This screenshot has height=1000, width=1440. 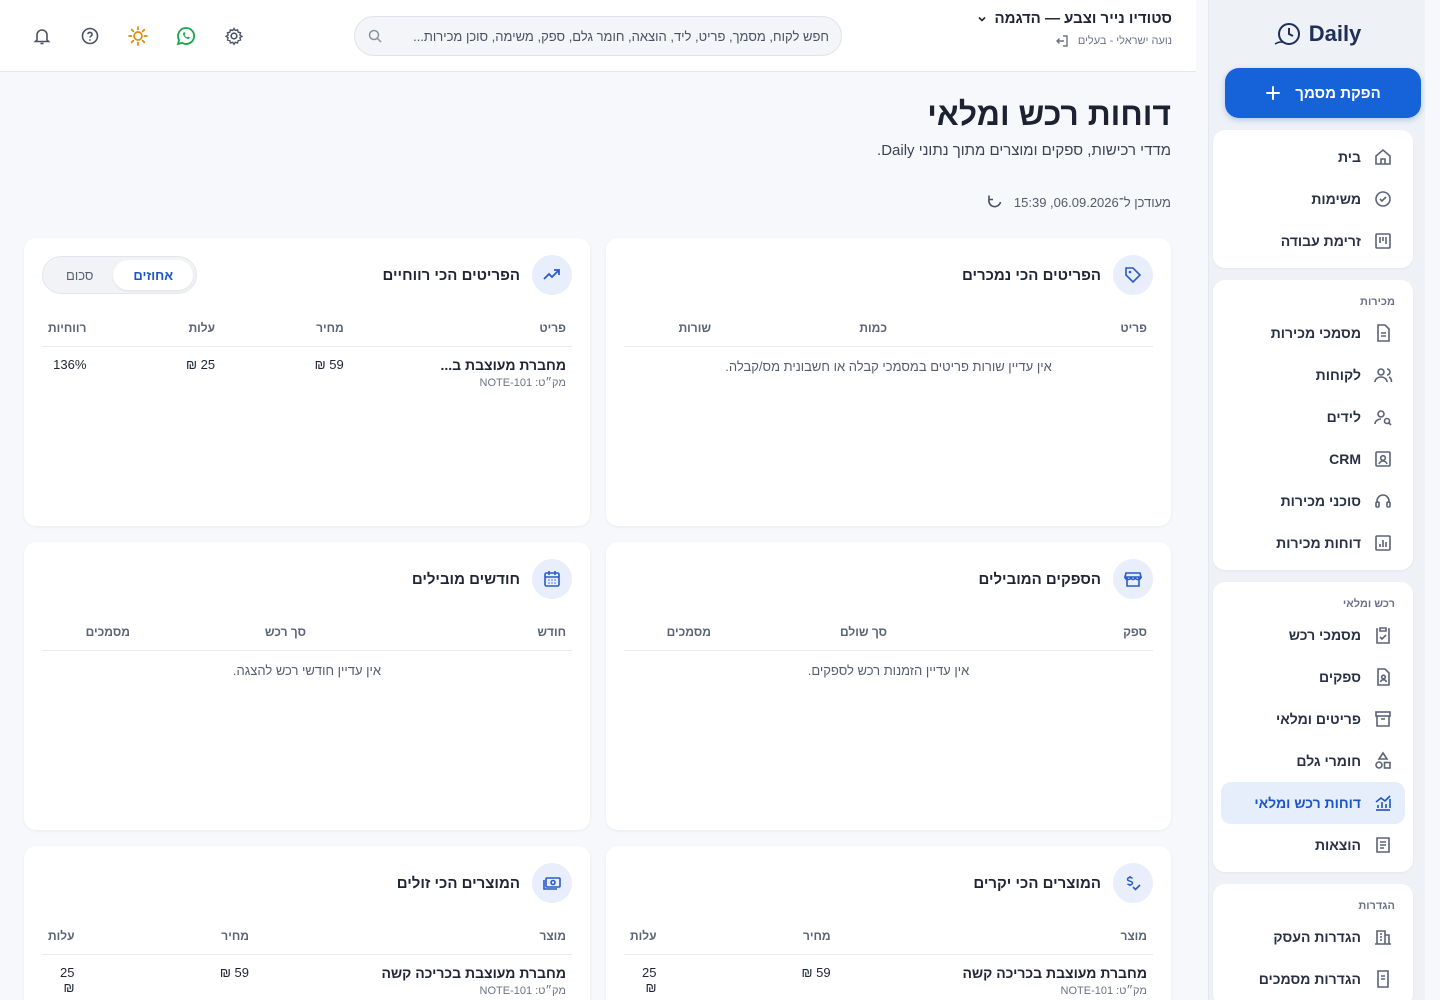 I want to click on nav-item-tasks: משימות, so click(x=1313, y=199).